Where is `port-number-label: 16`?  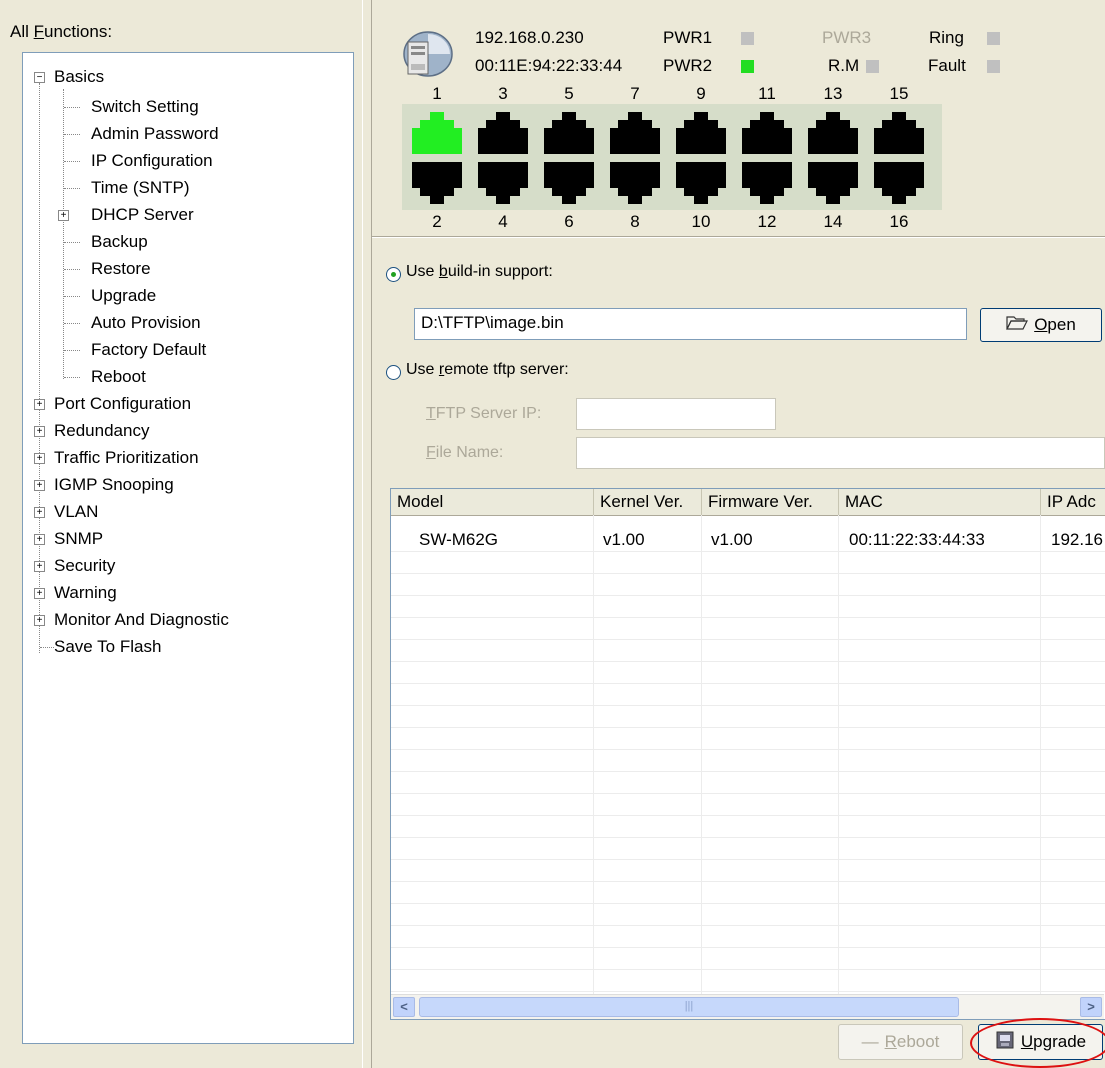
port-number-label: 16 is located at coordinates (899, 221).